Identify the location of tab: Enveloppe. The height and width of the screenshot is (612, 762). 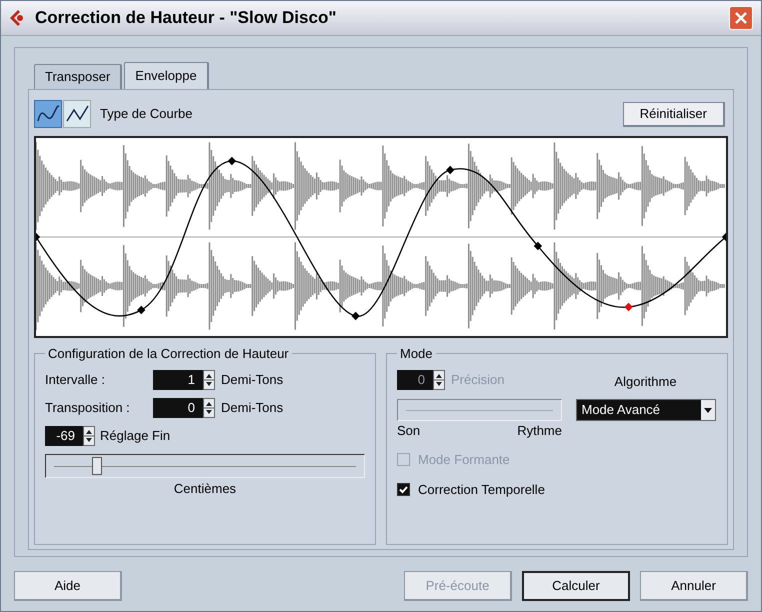
(166, 75).